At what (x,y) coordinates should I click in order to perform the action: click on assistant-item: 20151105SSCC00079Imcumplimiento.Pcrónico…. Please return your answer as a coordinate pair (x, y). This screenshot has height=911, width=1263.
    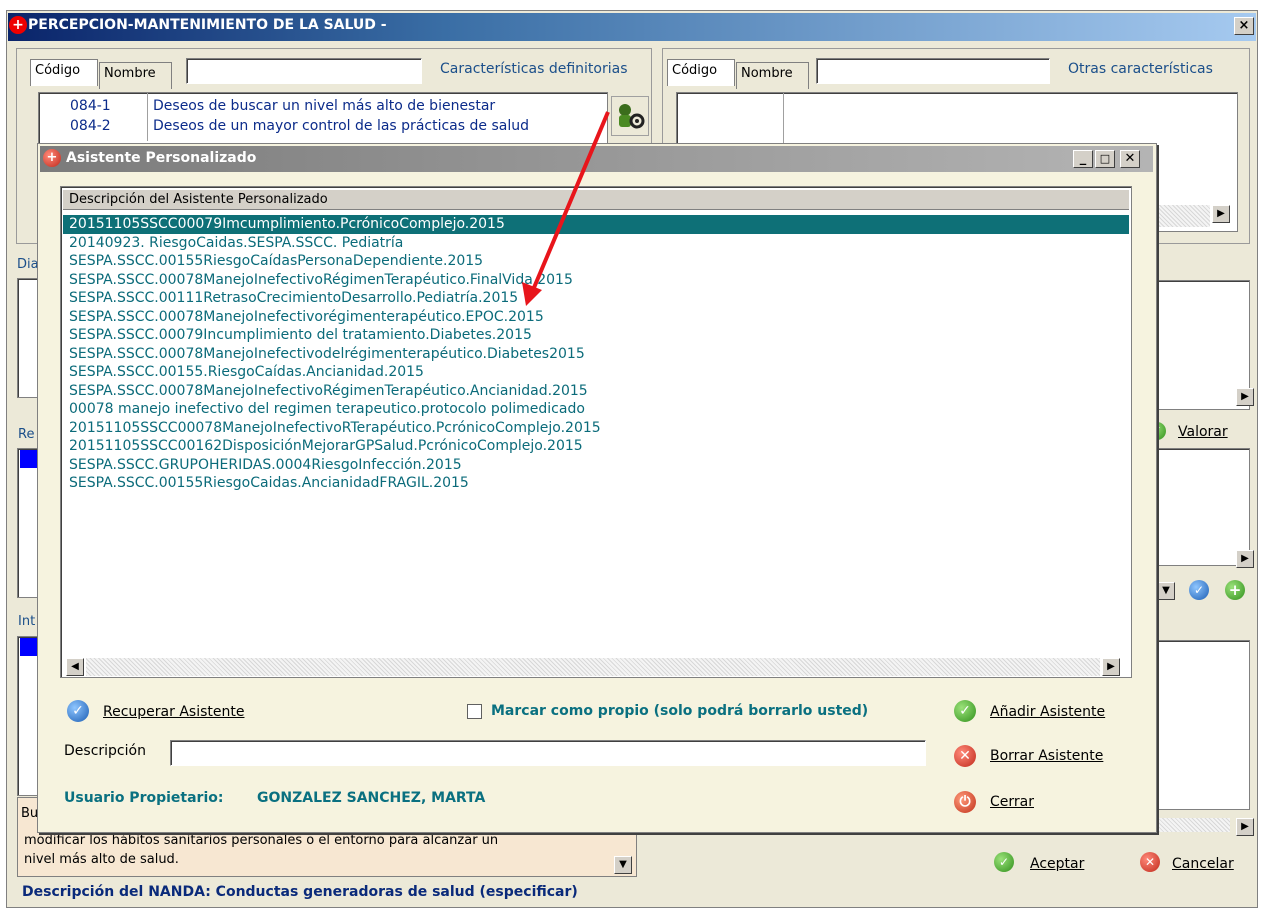
    Looking at the image, I should click on (596, 224).